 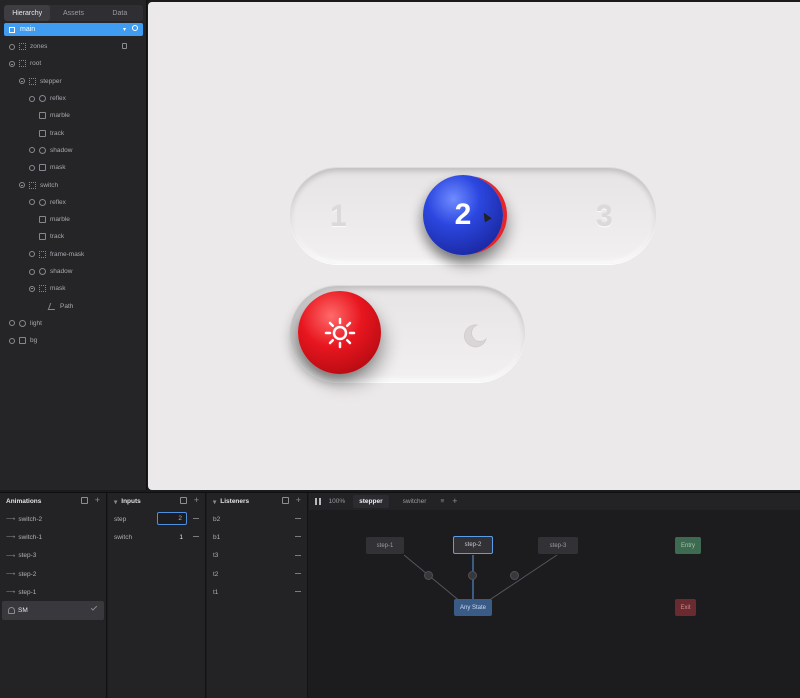 I want to click on hierarchy-item-light: light, so click(x=73, y=323).